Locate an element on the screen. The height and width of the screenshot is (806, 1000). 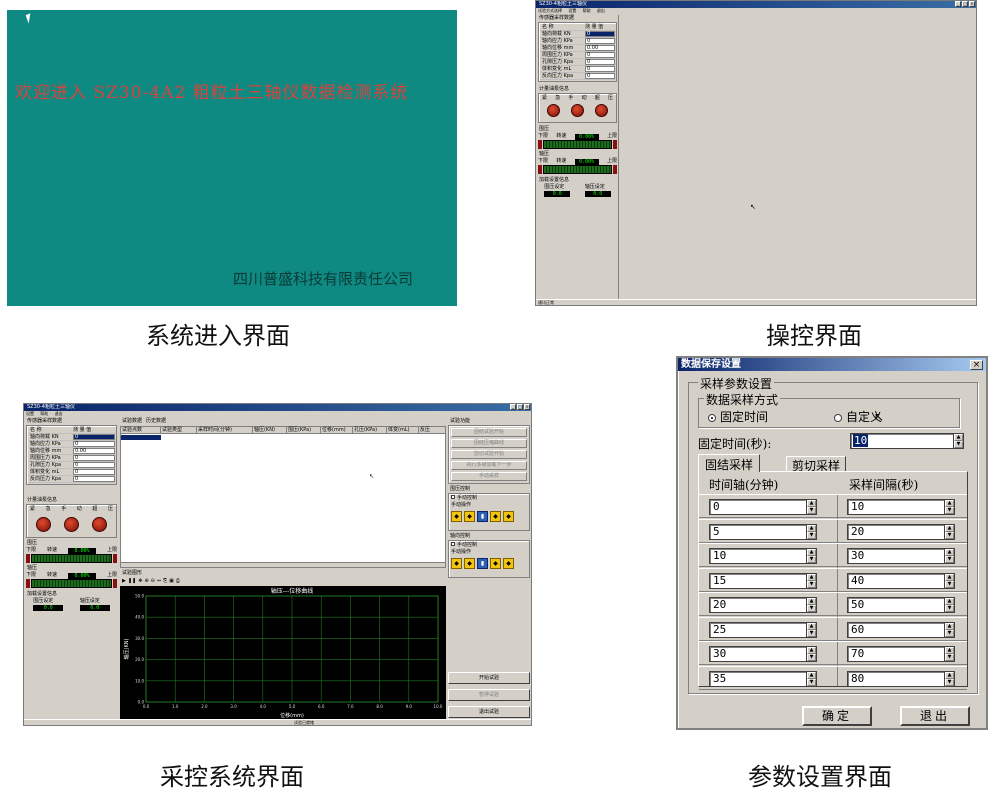
time-value: 30 is located at coordinates (757, 654).